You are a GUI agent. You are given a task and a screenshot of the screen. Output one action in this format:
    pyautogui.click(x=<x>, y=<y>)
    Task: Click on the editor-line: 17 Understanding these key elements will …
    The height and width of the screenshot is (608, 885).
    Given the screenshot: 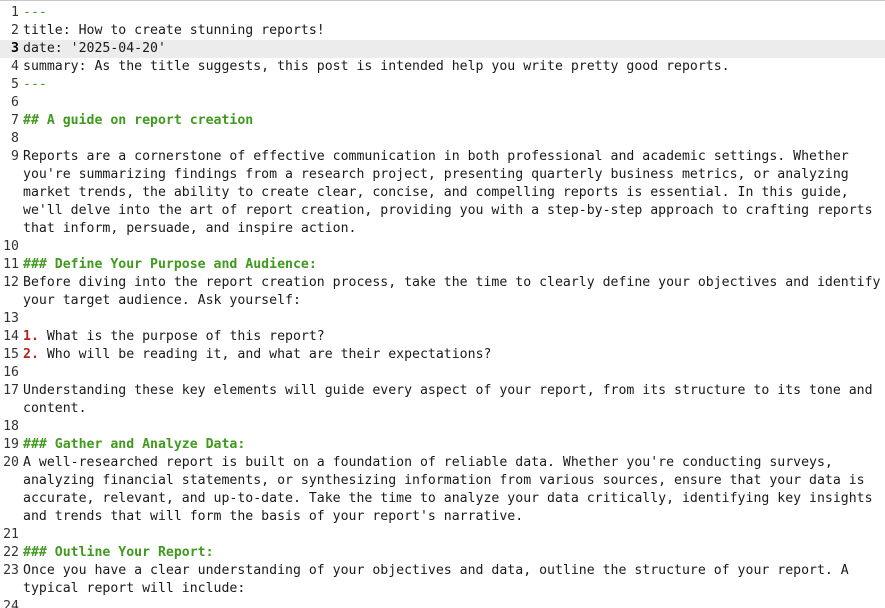 What is the action you would take?
    pyautogui.click(x=442, y=400)
    